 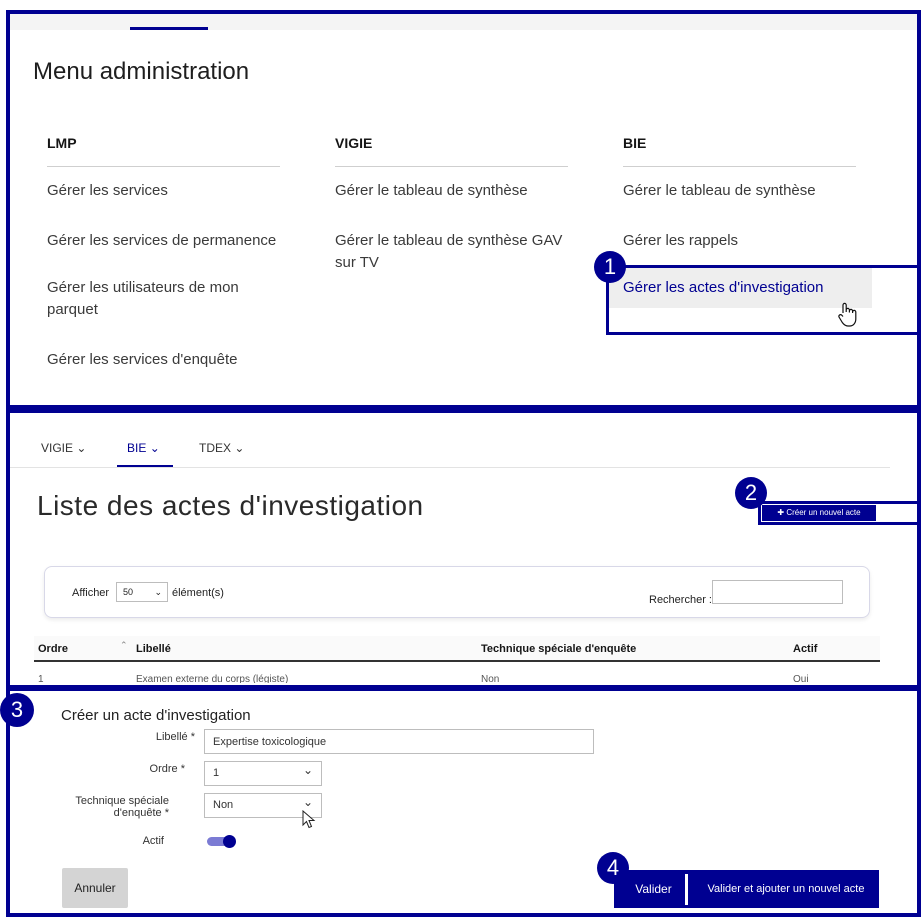 What do you see at coordinates (653, 889) in the screenshot?
I see `validate-button: Valider` at bounding box center [653, 889].